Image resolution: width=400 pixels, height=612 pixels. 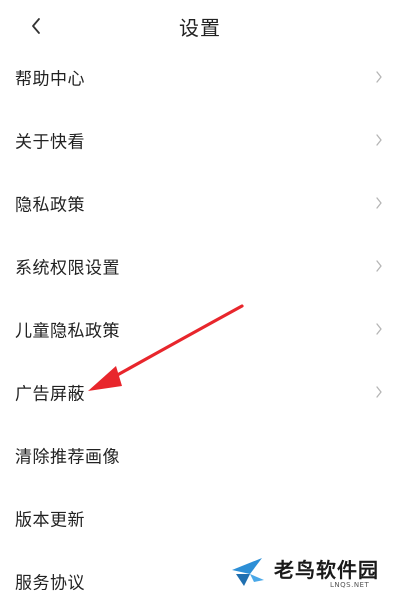 I want to click on watermark: 老鸟软件园 LNQS.NET, so click(x=310, y=573).